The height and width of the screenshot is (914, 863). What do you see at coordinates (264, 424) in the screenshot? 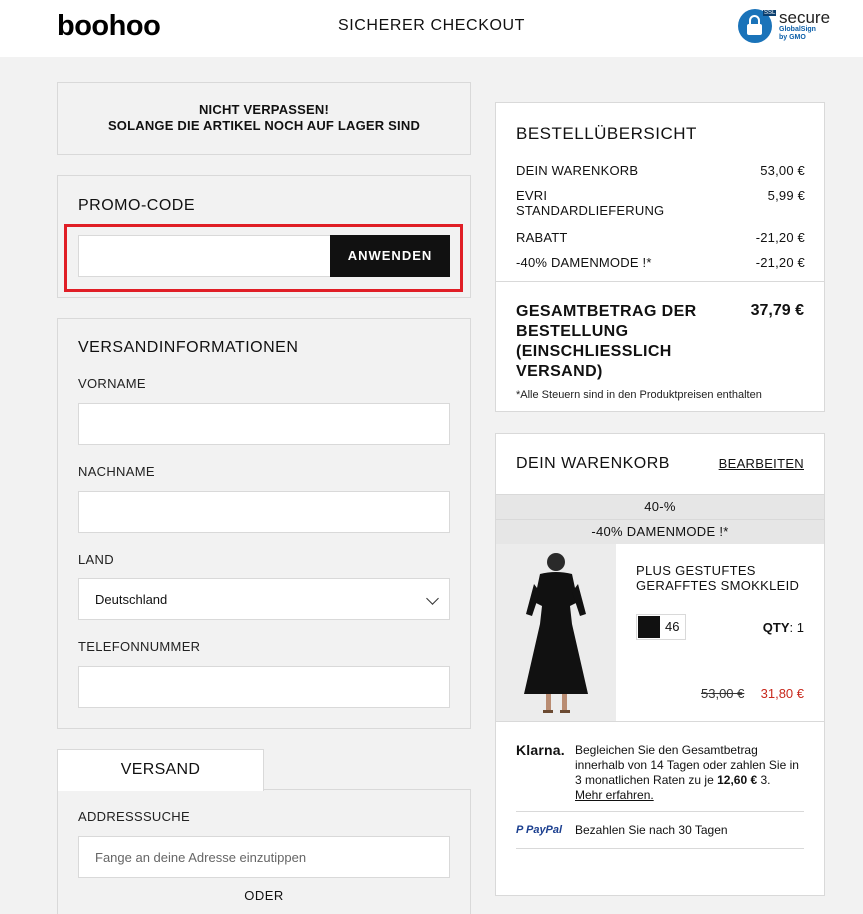
I see `first-name-field` at bounding box center [264, 424].